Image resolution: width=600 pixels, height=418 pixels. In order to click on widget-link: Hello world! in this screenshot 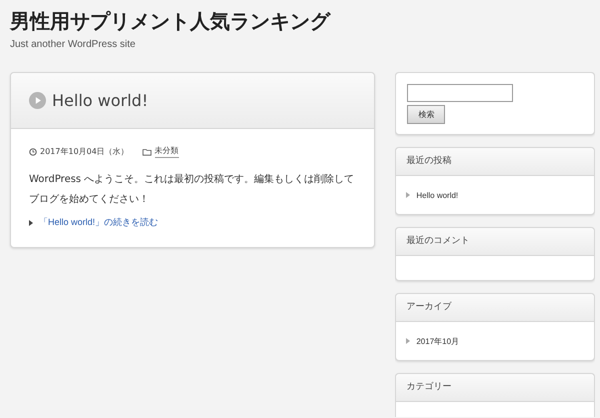, I will do `click(437, 195)`.